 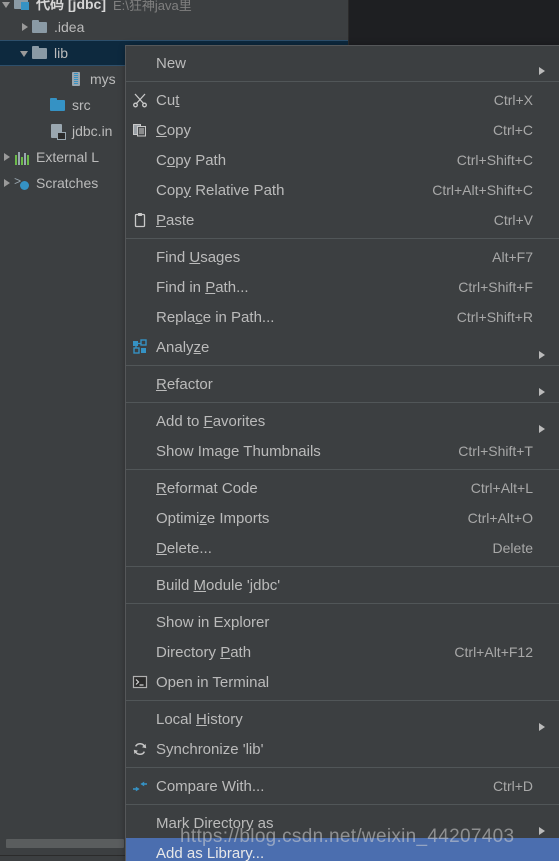 I want to click on menu-item-shortcut: Ctrl+Alt+O, so click(x=500, y=518).